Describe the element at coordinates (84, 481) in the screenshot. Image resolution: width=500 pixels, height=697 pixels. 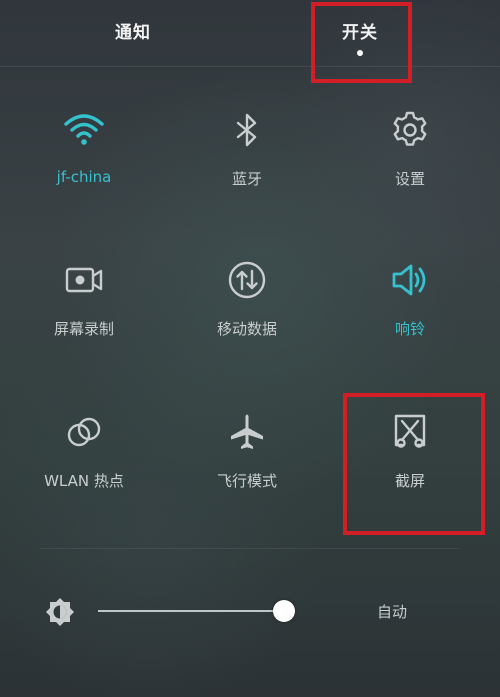
I see `toggle-hotspot-label: WLAN 热点` at that location.